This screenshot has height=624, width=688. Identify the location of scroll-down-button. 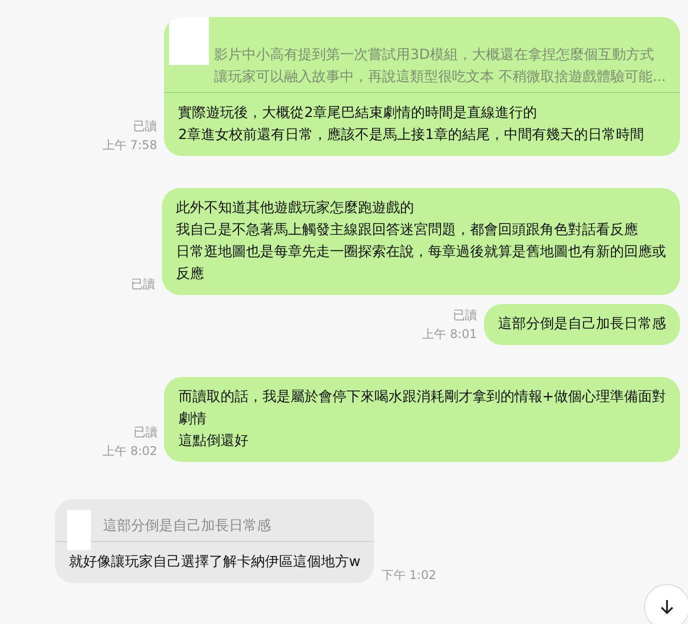
(666, 604).